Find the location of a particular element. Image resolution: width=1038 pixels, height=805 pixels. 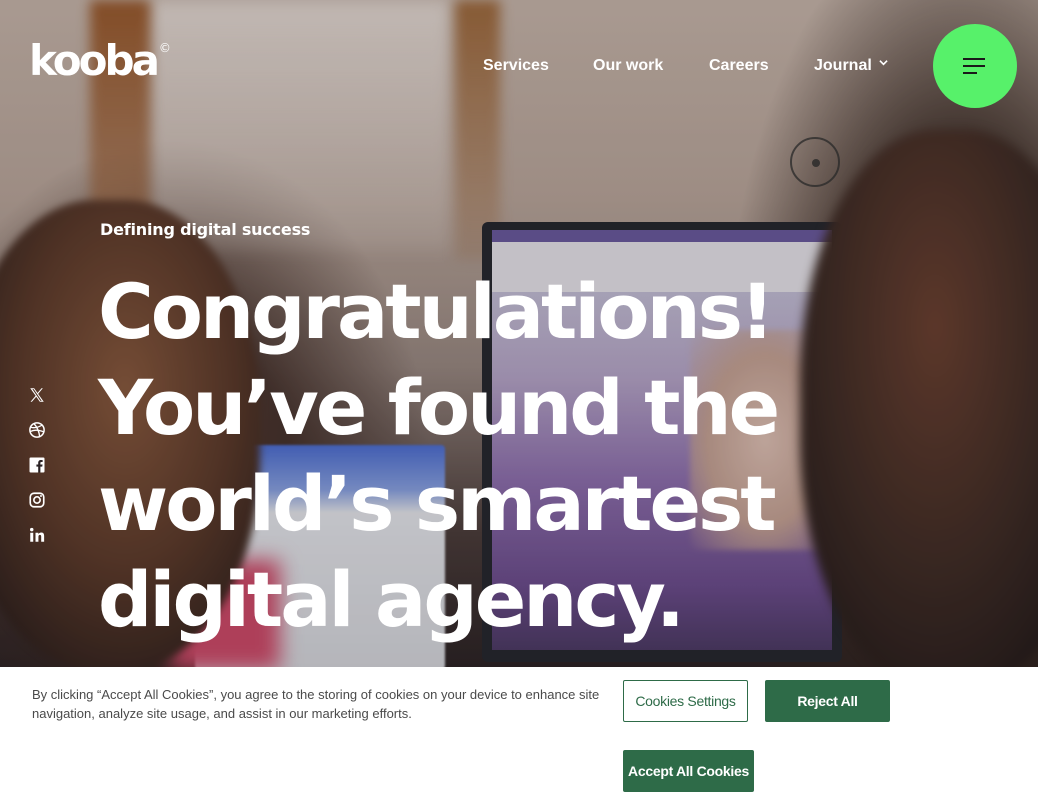

headline-line: You’ve found the is located at coordinates (439, 407).